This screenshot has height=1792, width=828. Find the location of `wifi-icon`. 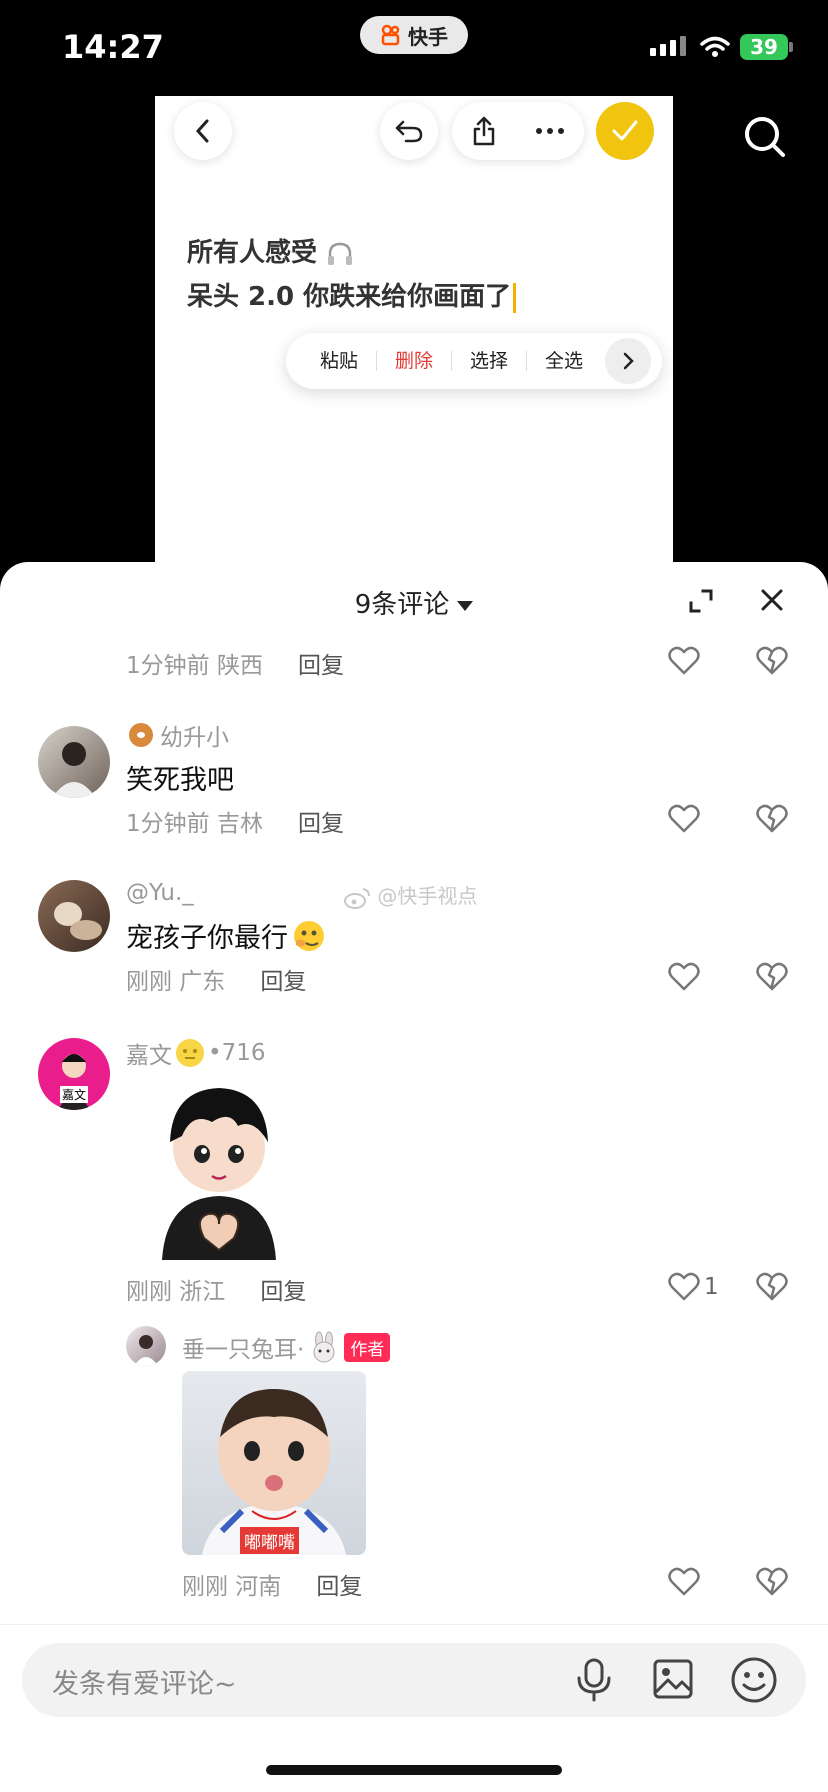

wifi-icon is located at coordinates (715, 46).